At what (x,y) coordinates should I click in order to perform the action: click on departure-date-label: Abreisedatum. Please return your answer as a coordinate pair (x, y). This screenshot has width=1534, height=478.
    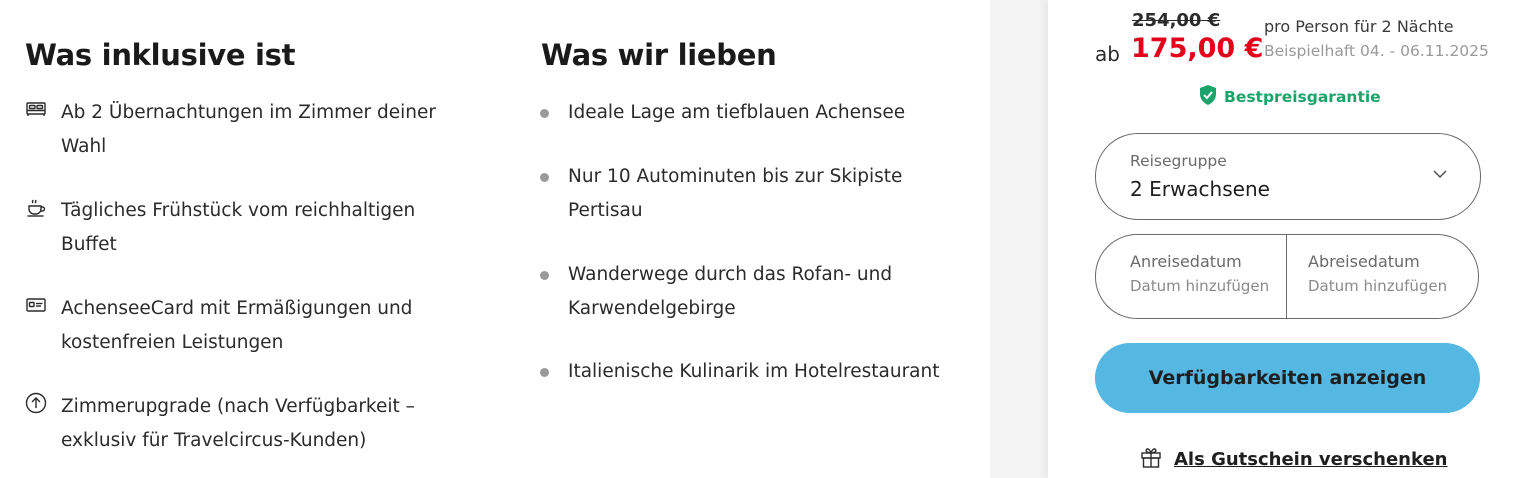
    Looking at the image, I should click on (1364, 261).